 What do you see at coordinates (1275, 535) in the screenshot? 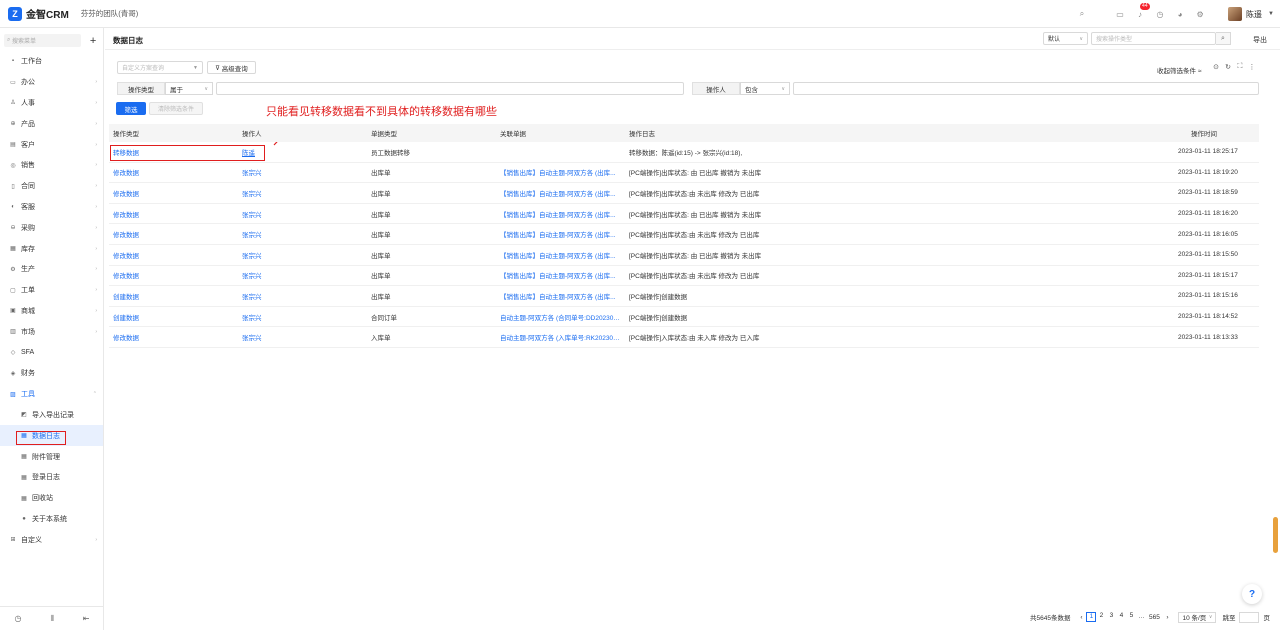
I see `scrollbar-thumb` at bounding box center [1275, 535].